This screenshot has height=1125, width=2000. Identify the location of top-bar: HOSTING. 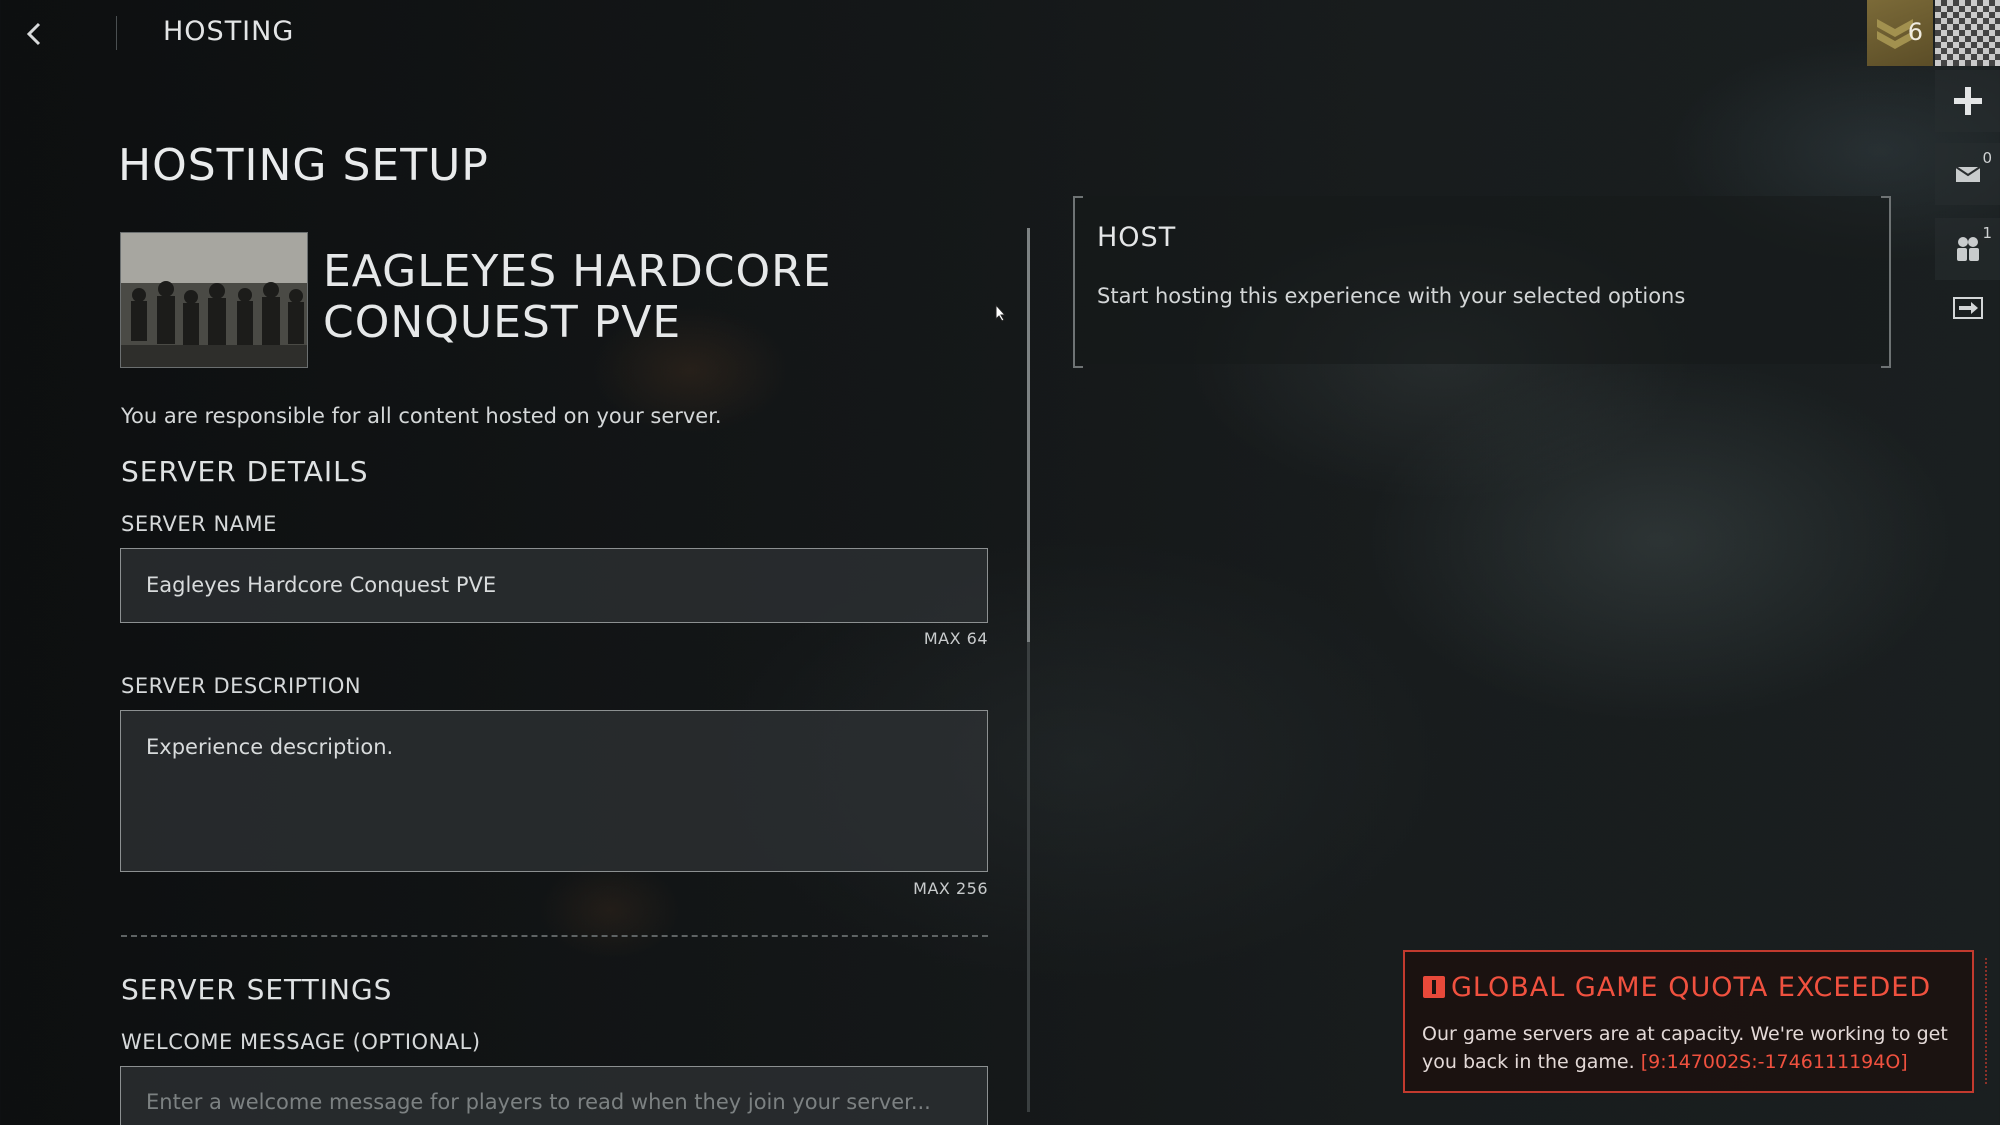
(930, 34).